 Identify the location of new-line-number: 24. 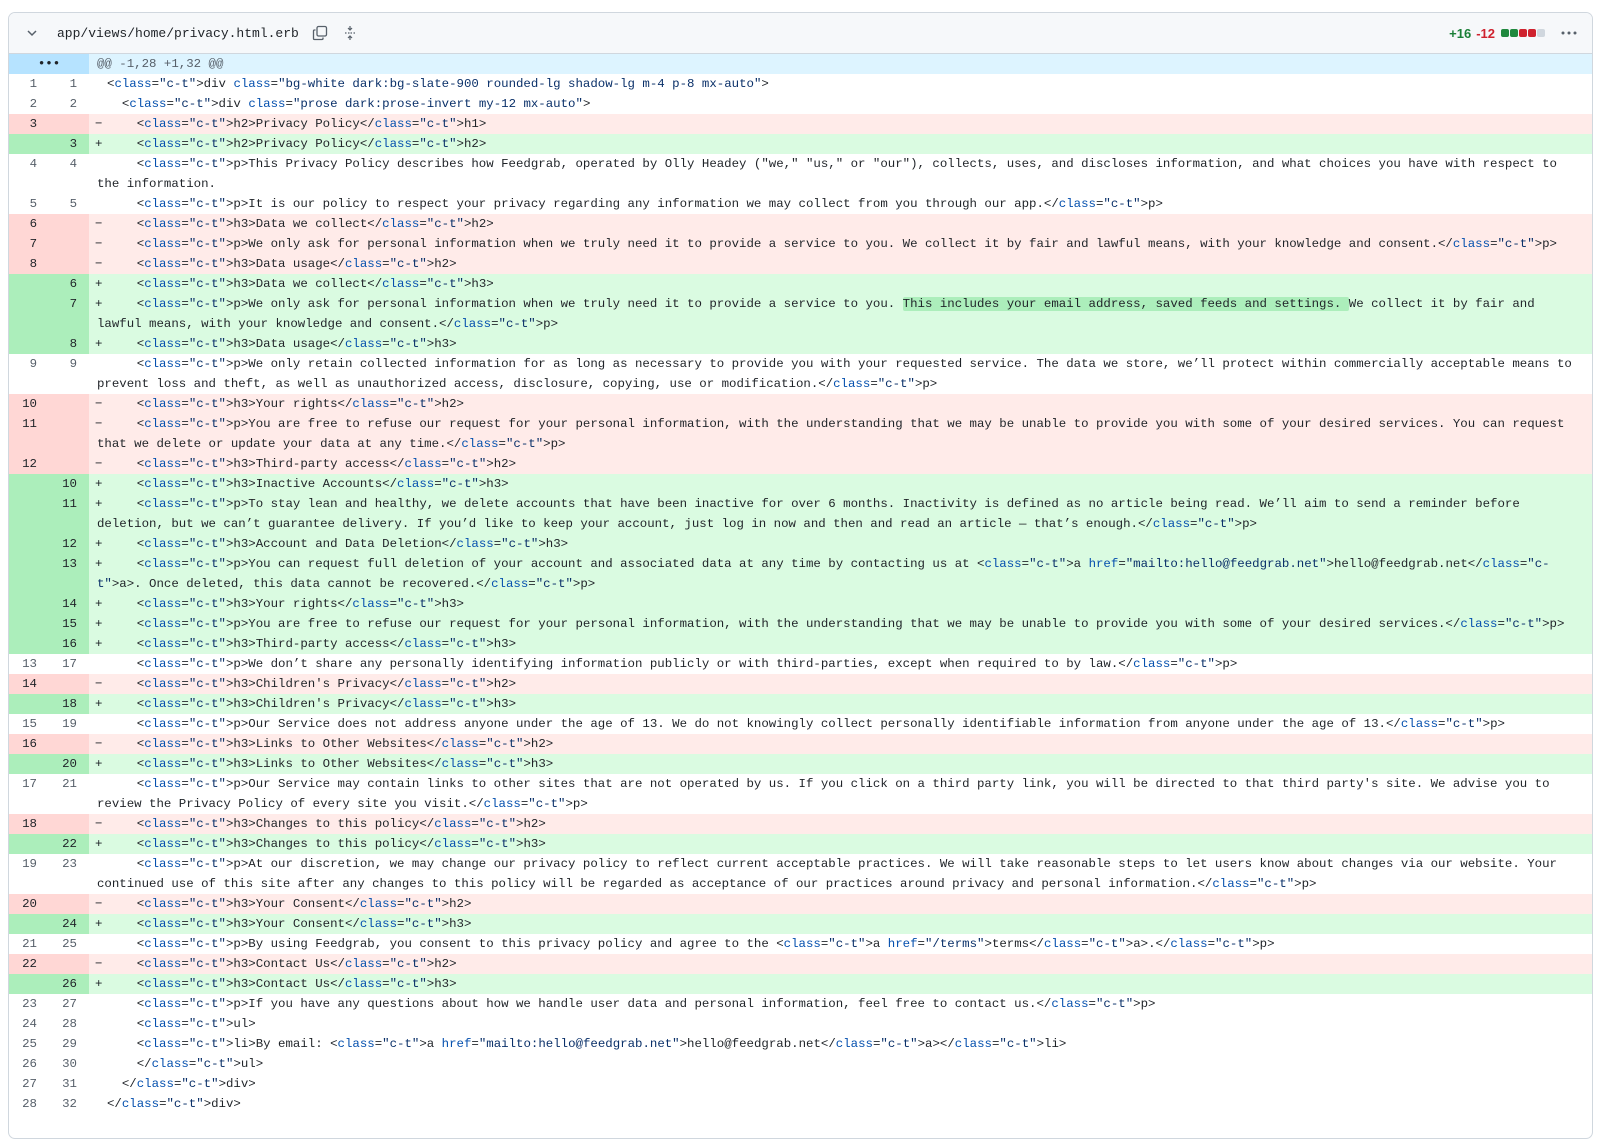
(69, 924).